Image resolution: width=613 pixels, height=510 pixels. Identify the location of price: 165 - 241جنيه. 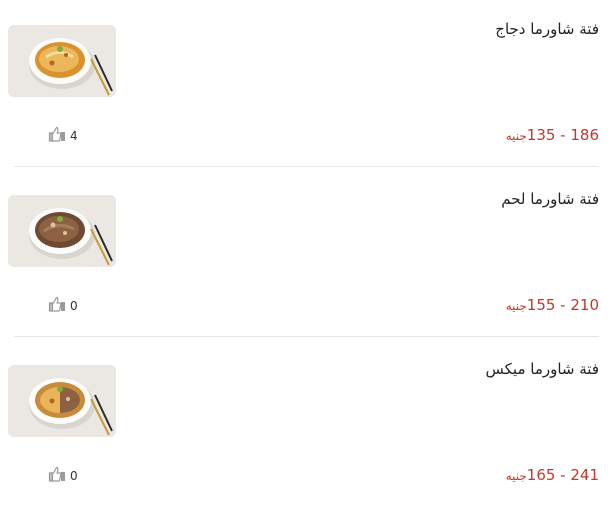
(552, 475).